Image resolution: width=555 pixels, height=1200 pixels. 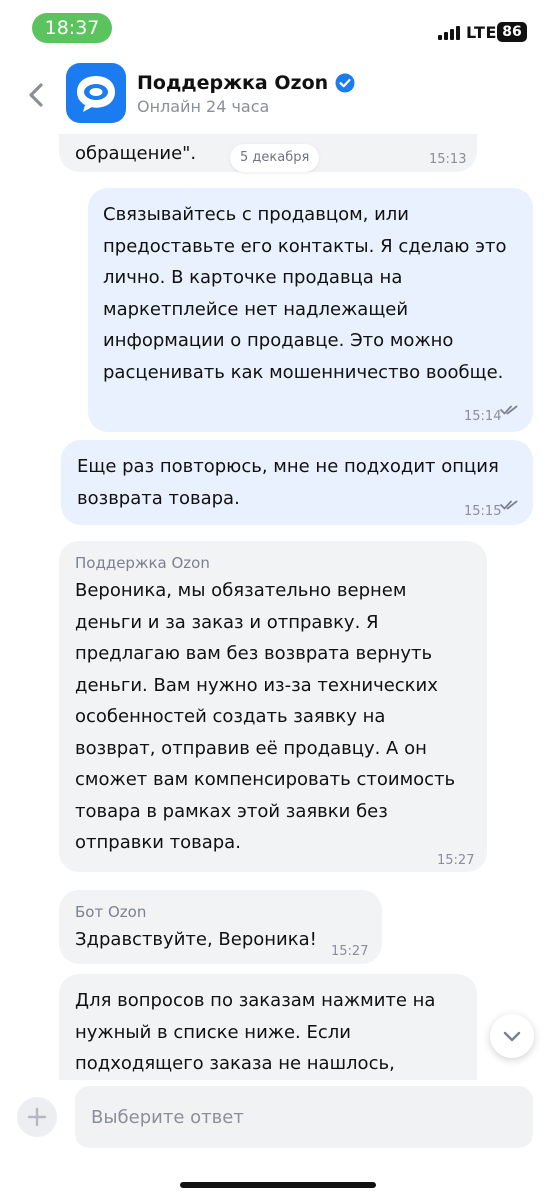 I want to click on message-line: товара в рамках этой заявки без, so click(x=231, y=811).